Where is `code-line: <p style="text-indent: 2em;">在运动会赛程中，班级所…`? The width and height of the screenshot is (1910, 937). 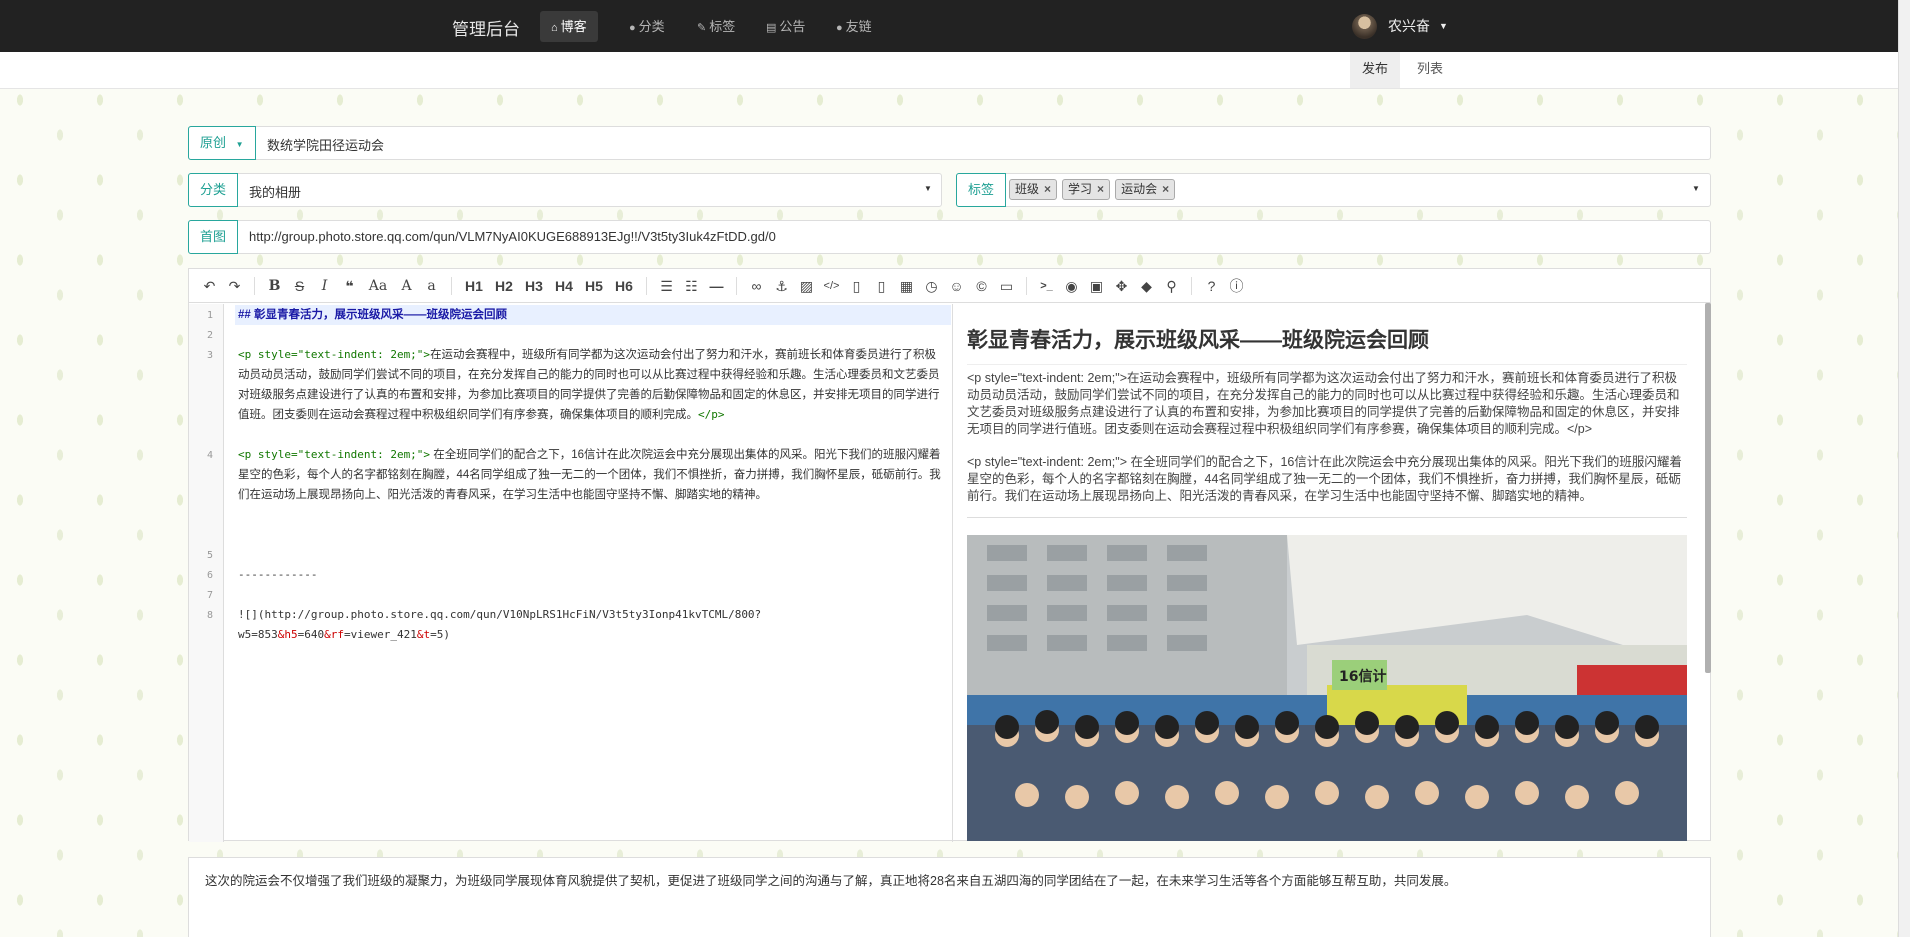 code-line: <p style="text-indent: 2em;">在运动会赛程中，班级所… is located at coordinates (591, 385).